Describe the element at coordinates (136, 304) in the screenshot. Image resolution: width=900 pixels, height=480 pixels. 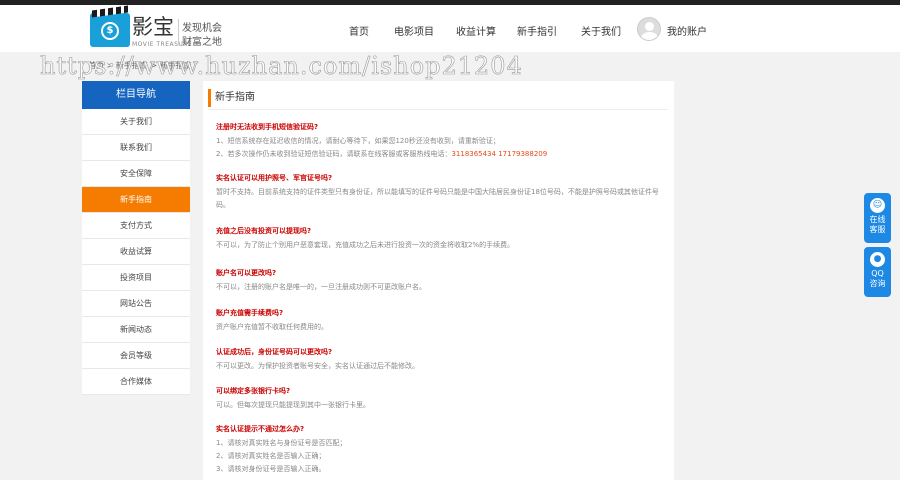
I see `sidebar-item-announcements: 网站公告` at that location.